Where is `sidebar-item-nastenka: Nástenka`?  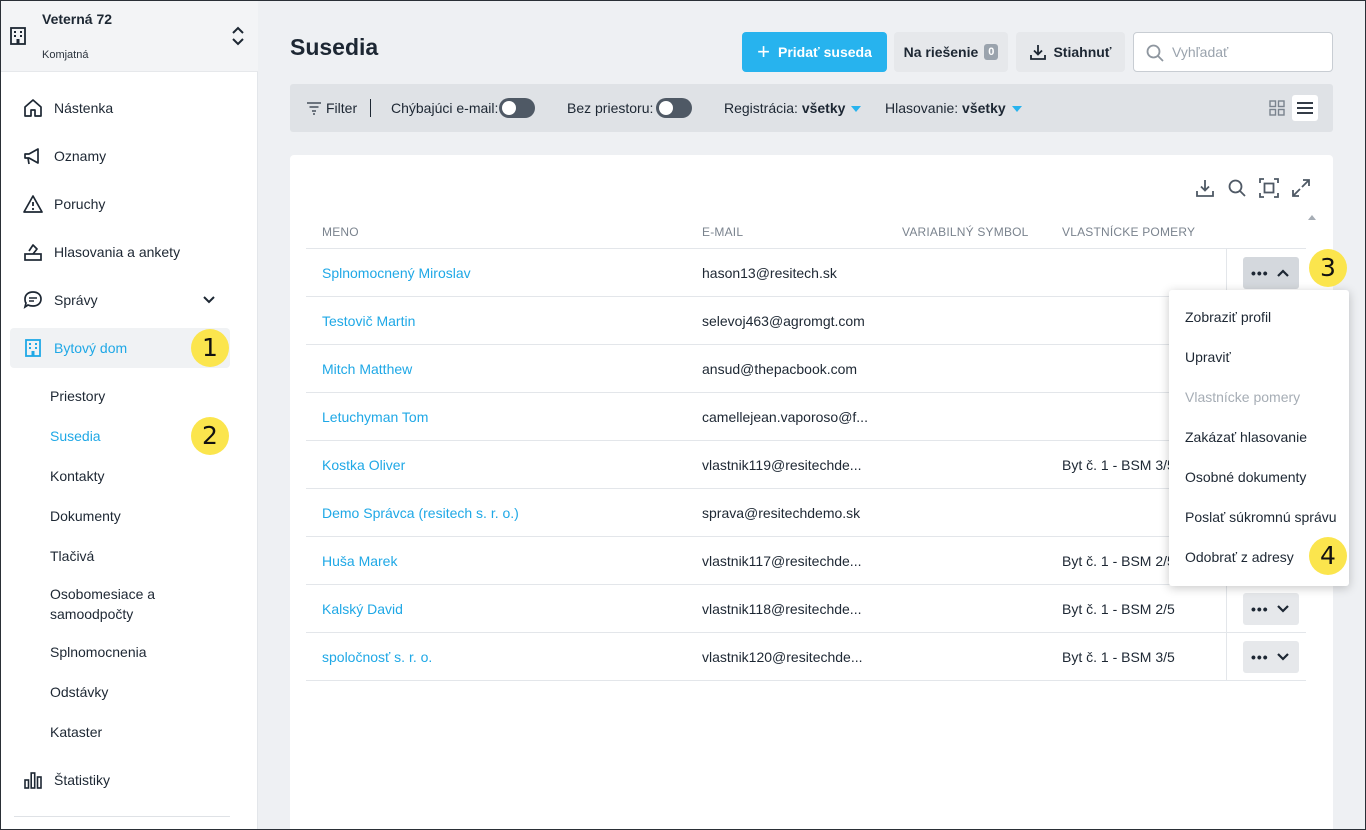 sidebar-item-nastenka: Nástenka is located at coordinates (120, 108).